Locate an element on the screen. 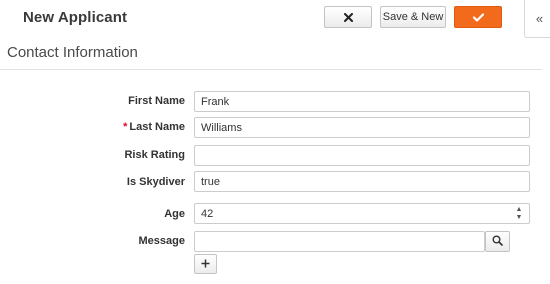  is-skydiver-label: Is Skydiver is located at coordinates (155, 182).